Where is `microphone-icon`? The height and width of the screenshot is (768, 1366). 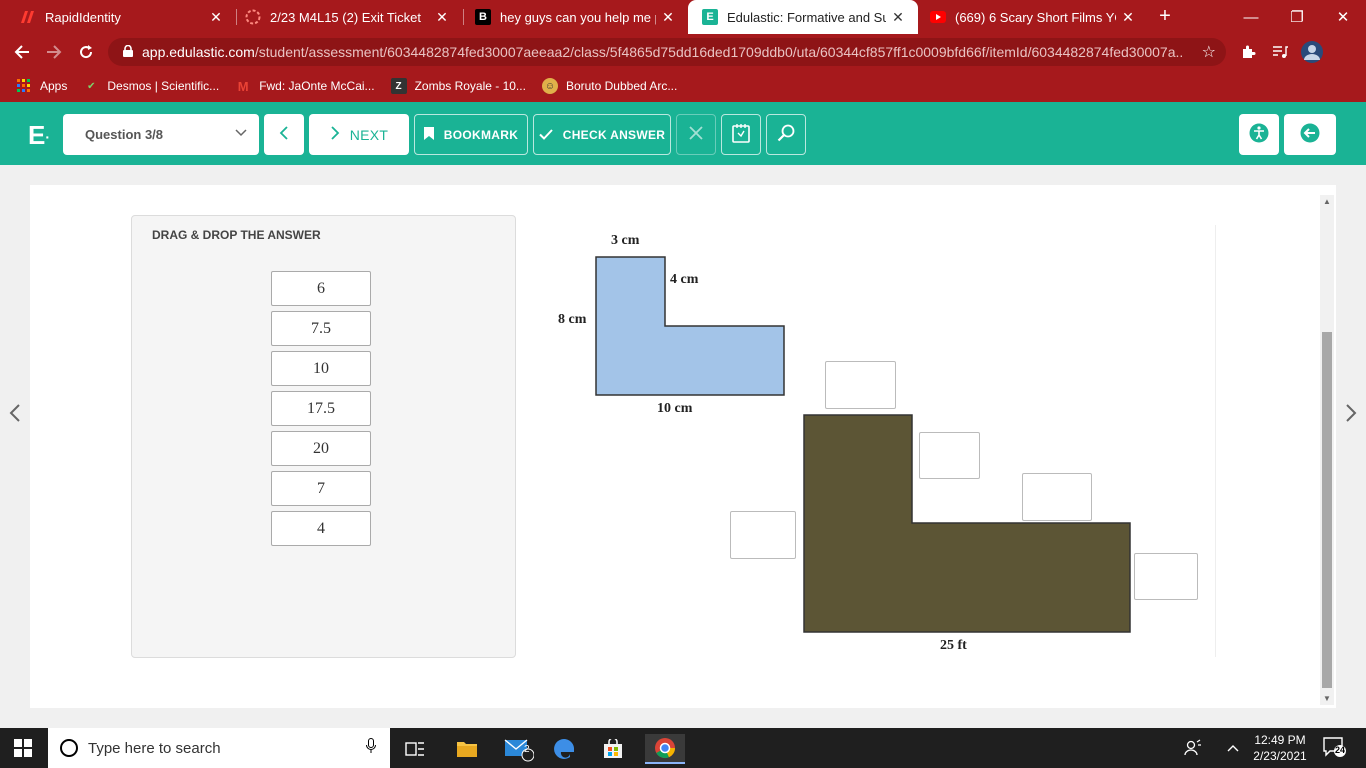
microphone-icon is located at coordinates (371, 748).